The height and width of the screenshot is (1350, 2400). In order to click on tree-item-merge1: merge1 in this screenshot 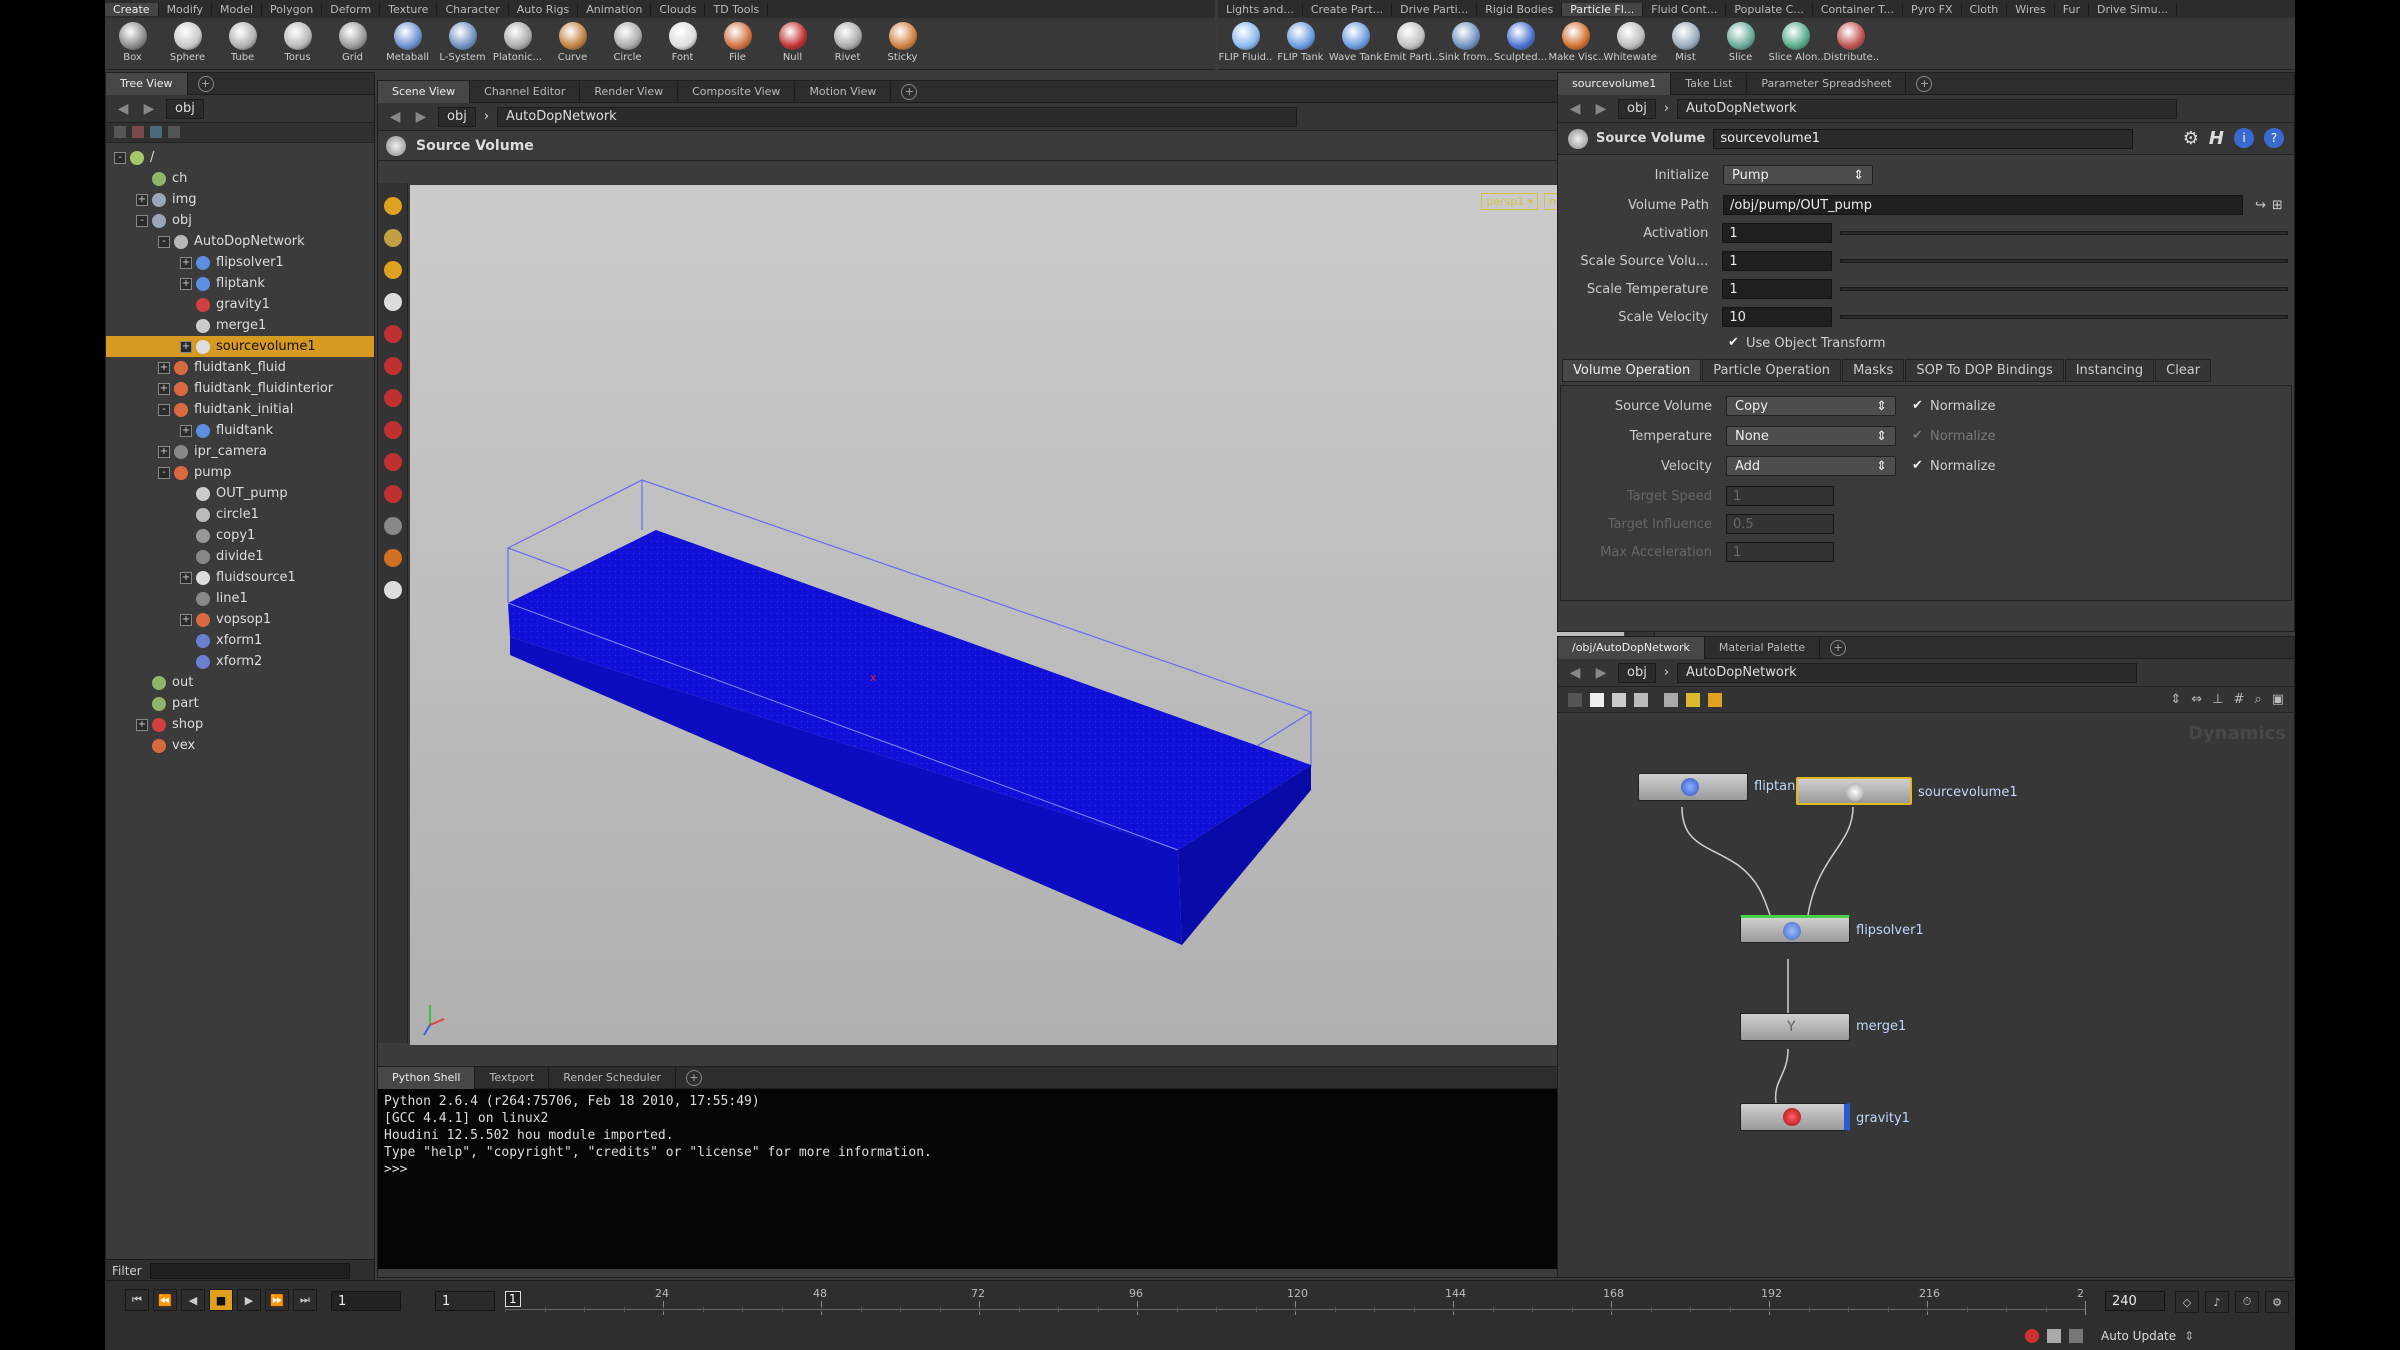, I will do `click(240, 325)`.